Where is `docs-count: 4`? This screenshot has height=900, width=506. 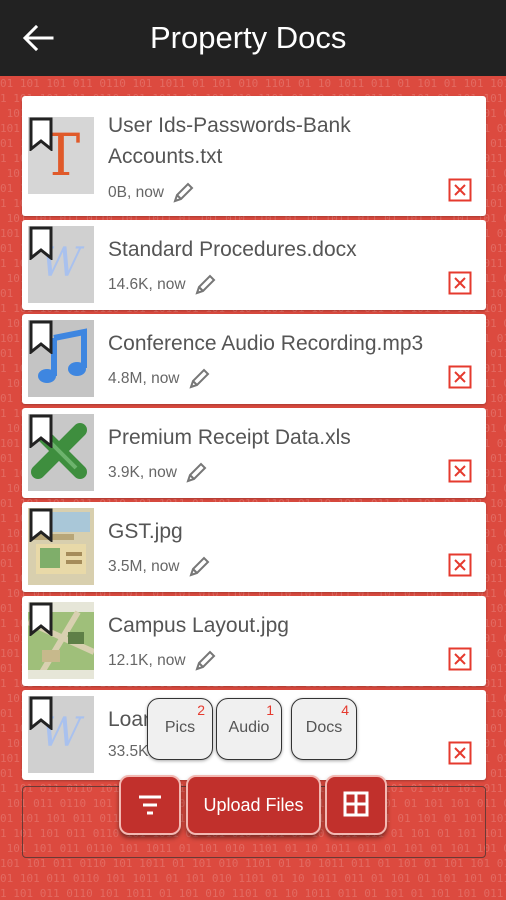
docs-count: 4 is located at coordinates (345, 710).